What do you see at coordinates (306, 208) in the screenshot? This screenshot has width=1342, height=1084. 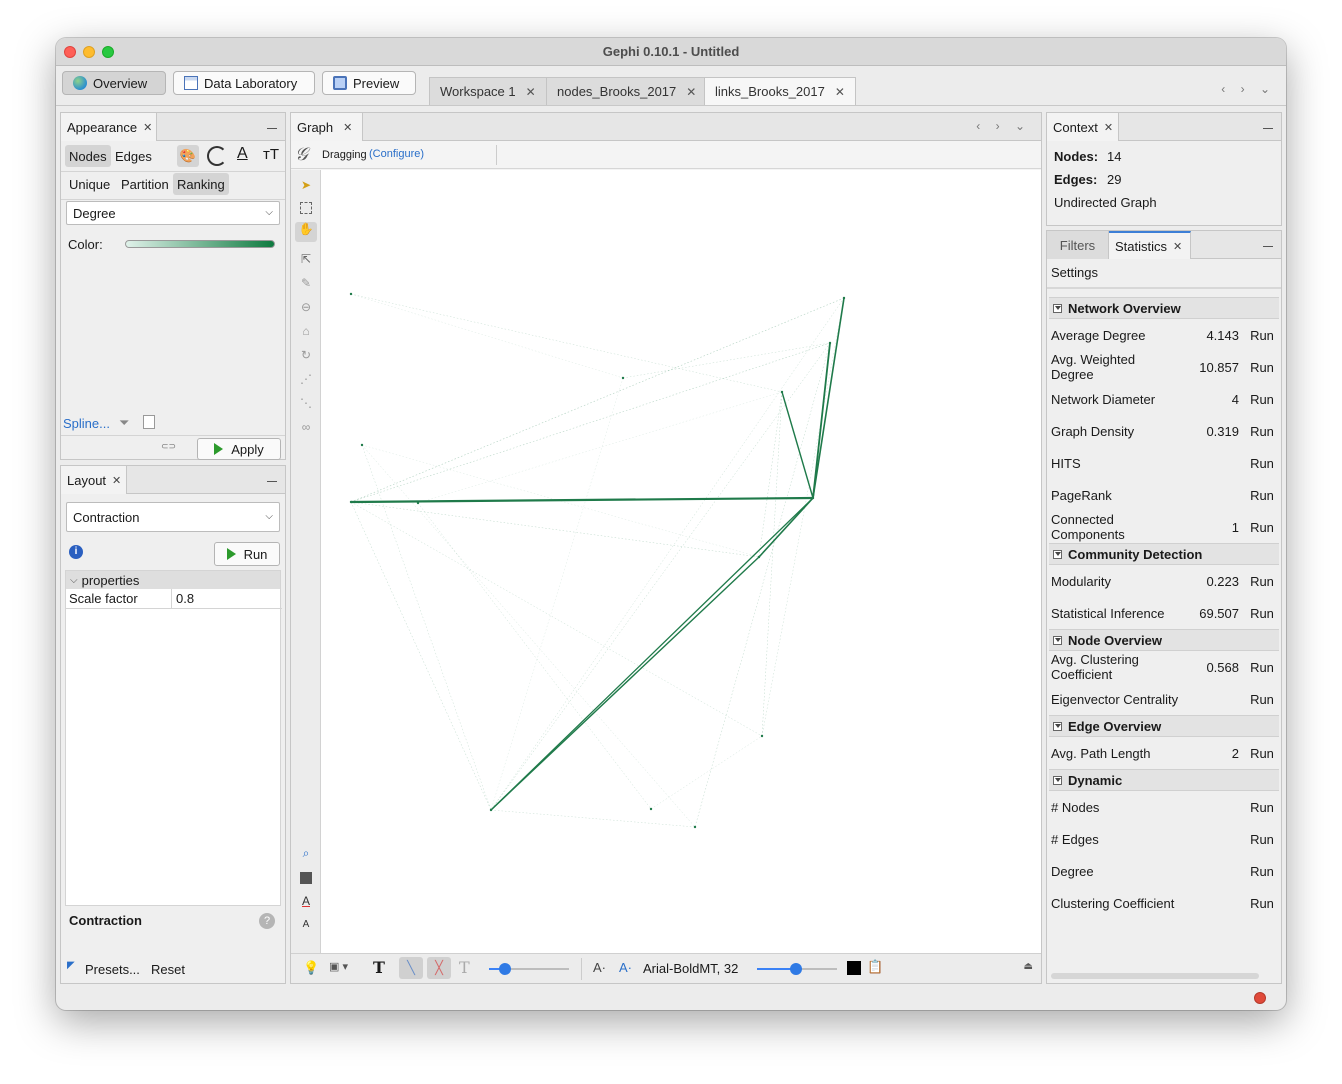 I see `rectangle-select-icon` at bounding box center [306, 208].